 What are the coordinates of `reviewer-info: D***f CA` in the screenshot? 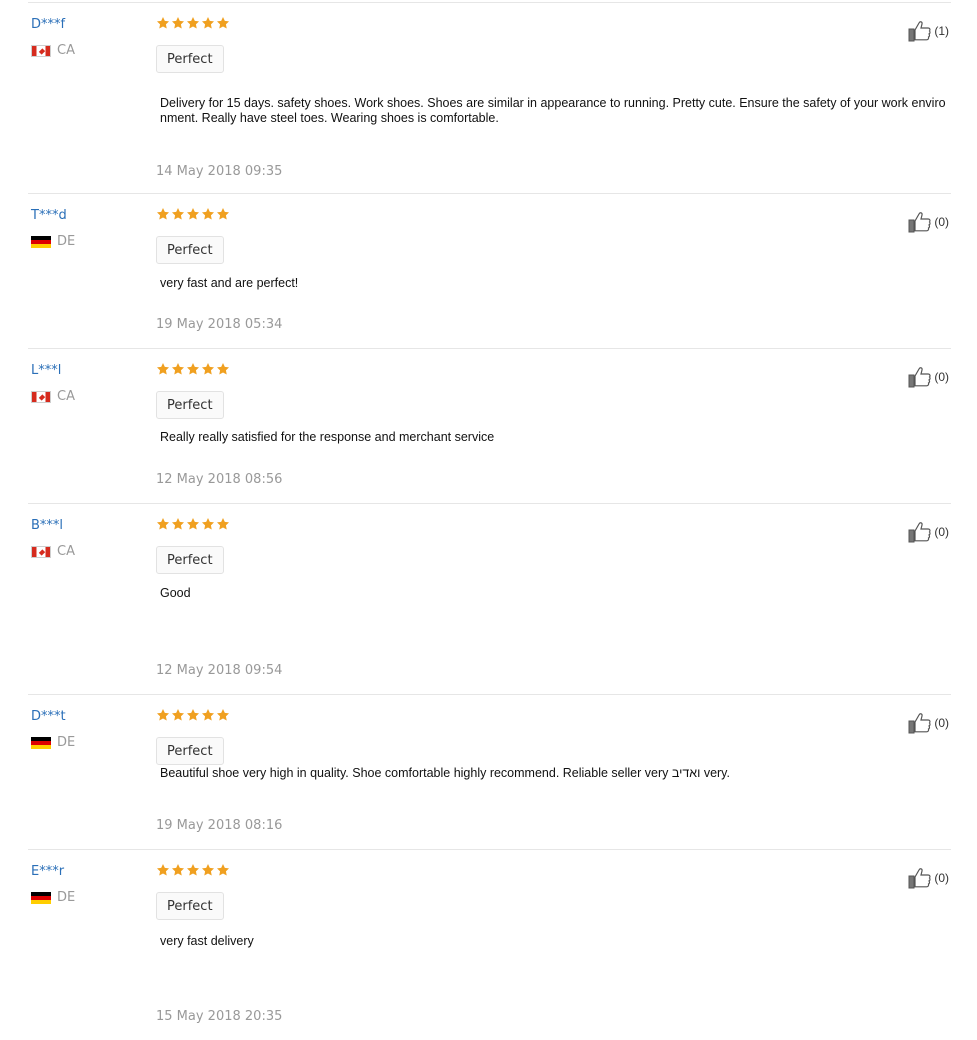 It's located at (53, 37).